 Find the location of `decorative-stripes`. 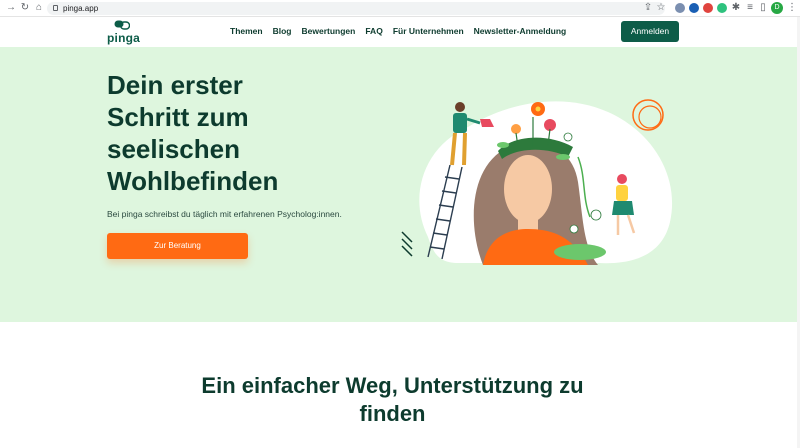

decorative-stripes is located at coordinates (407, 244).